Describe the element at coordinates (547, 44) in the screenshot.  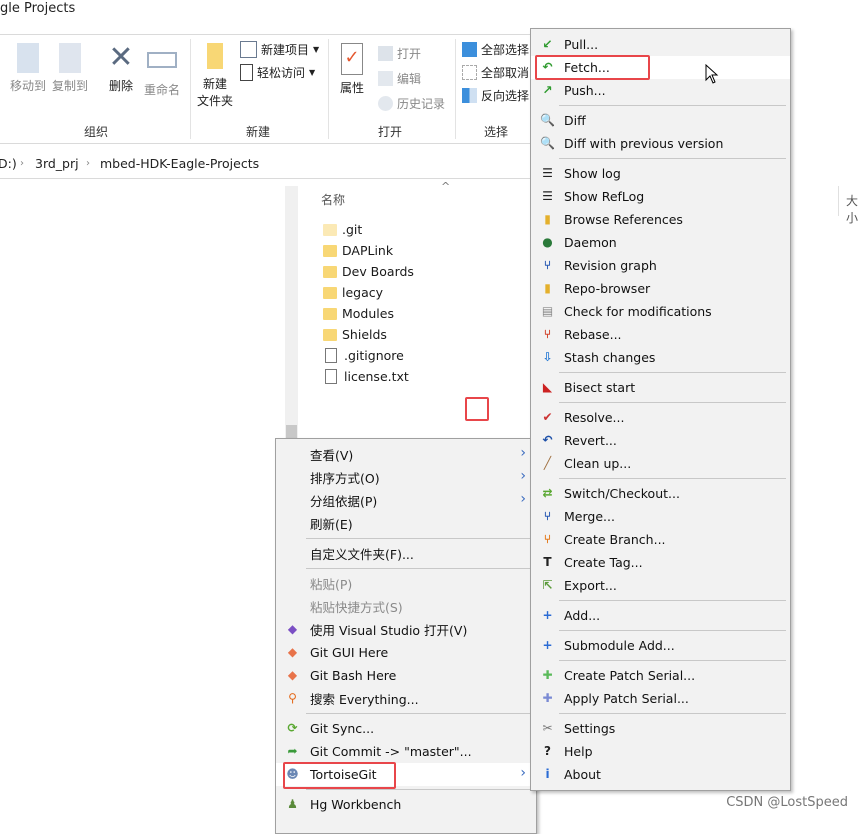
I see `pull-icon: ↙` at that location.